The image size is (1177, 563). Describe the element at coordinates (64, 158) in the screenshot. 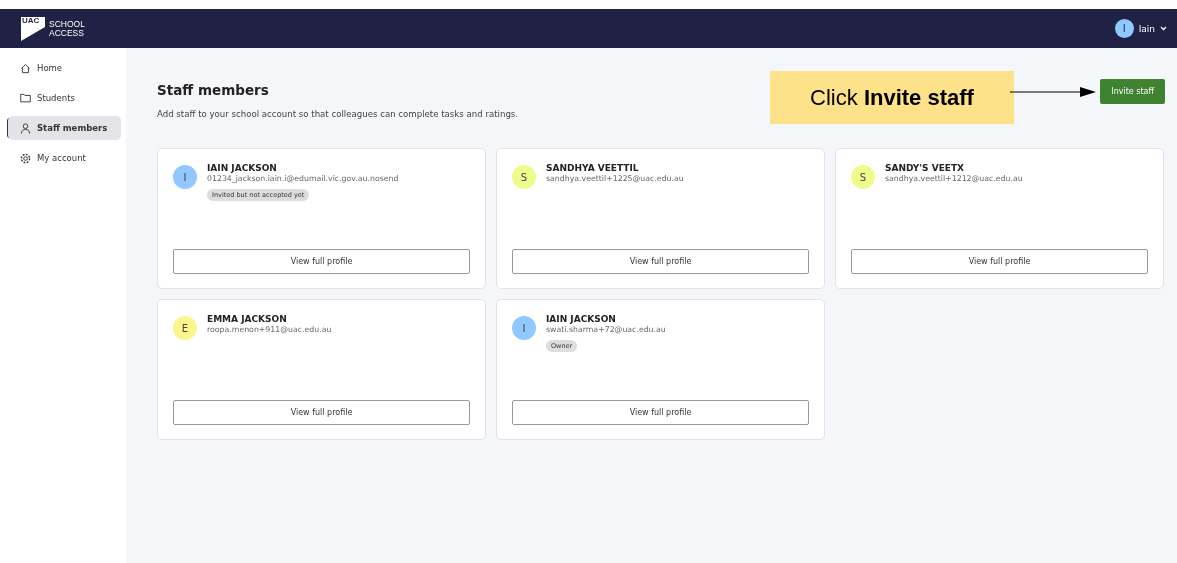

I see `sidebar-item: My account` at that location.